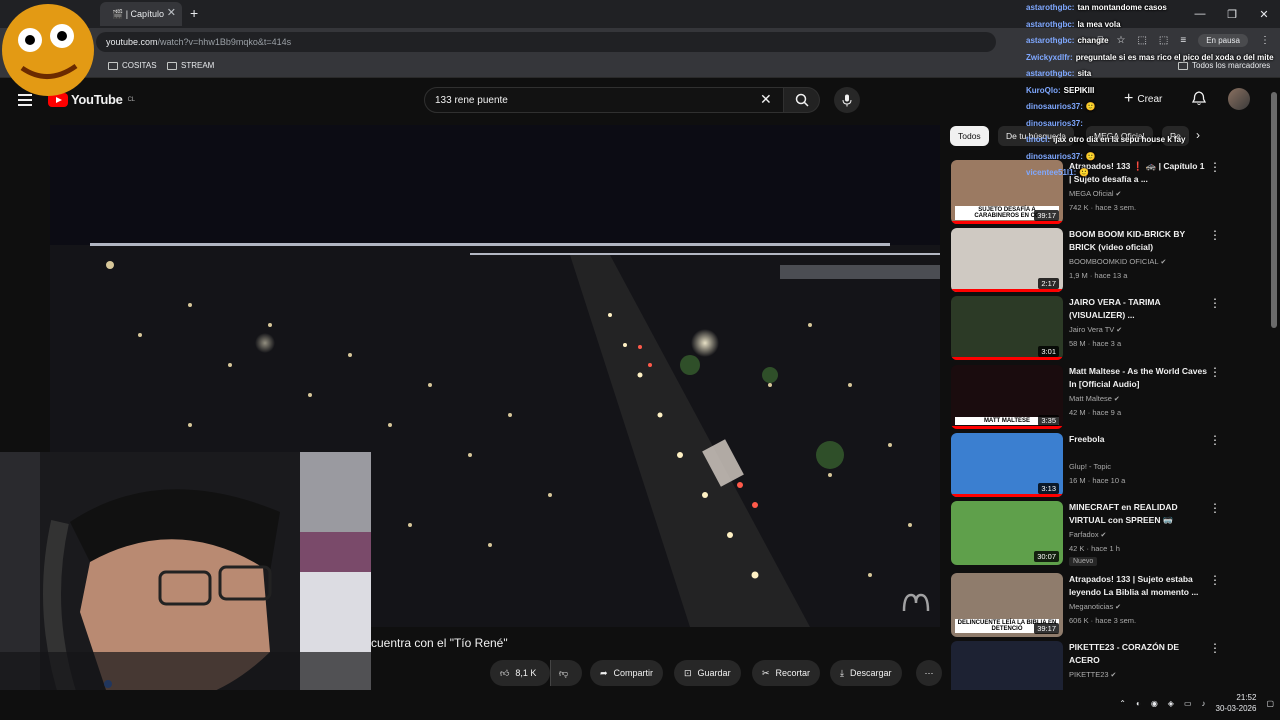  I want to click on voice-search-button, so click(847, 100).